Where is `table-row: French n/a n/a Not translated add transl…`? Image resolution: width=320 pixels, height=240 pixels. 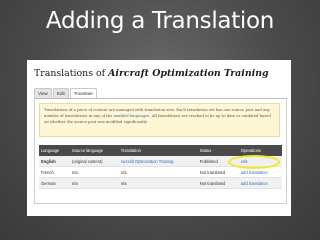
table-row: French n/a n/a Not translated add transl… is located at coordinates (160, 172).